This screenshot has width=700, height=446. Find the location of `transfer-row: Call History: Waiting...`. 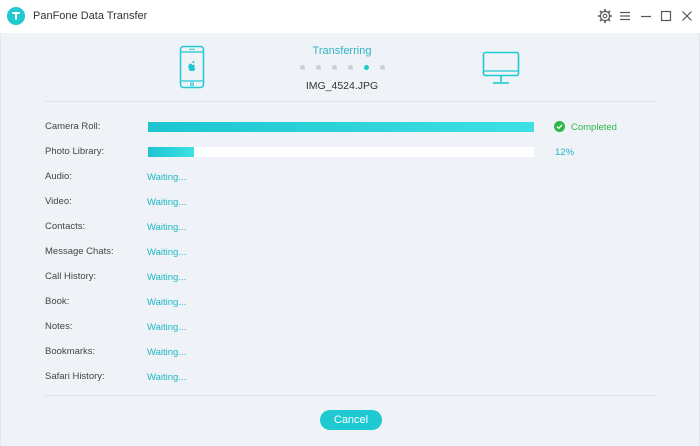

transfer-row: Call History: Waiting... is located at coordinates (351, 278).